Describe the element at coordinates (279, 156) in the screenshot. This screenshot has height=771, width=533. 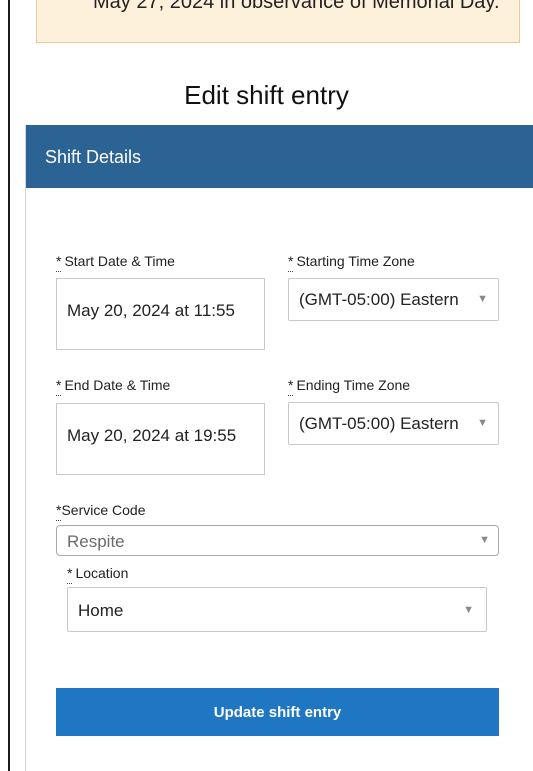
I see `card-header: Shift Details` at that location.